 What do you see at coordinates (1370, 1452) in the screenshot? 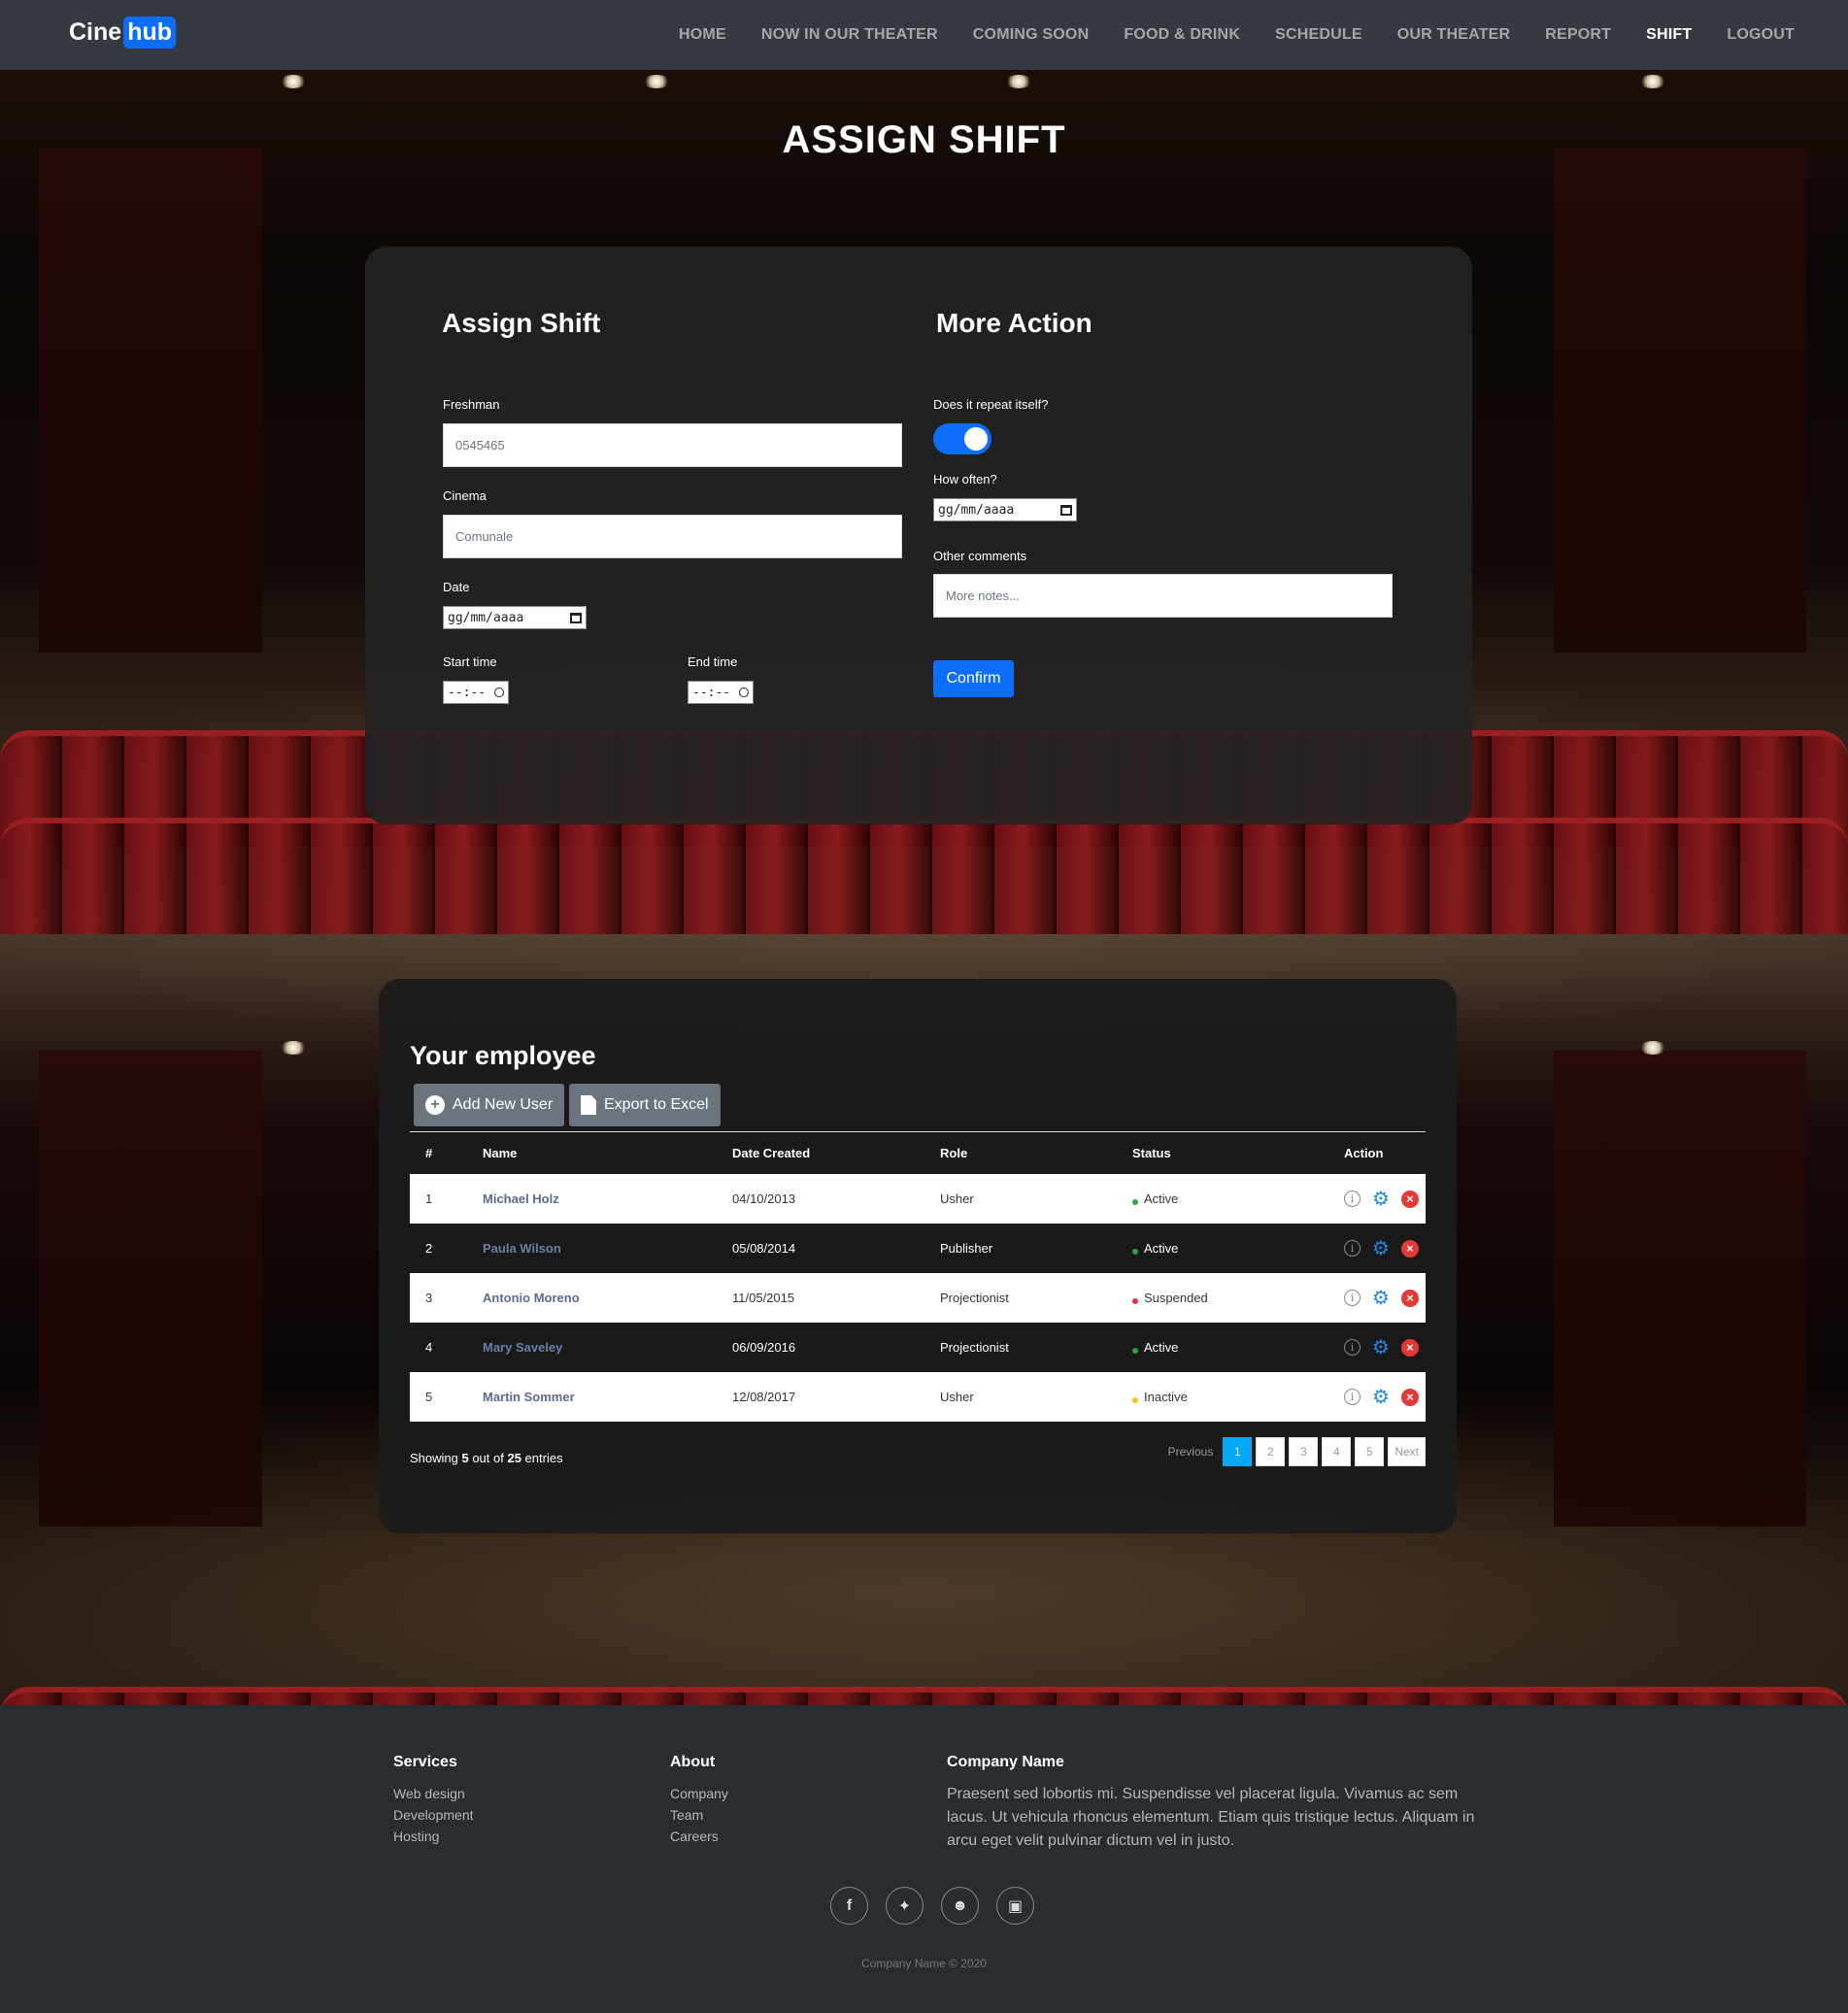
I see `pager-page-5: 5` at bounding box center [1370, 1452].